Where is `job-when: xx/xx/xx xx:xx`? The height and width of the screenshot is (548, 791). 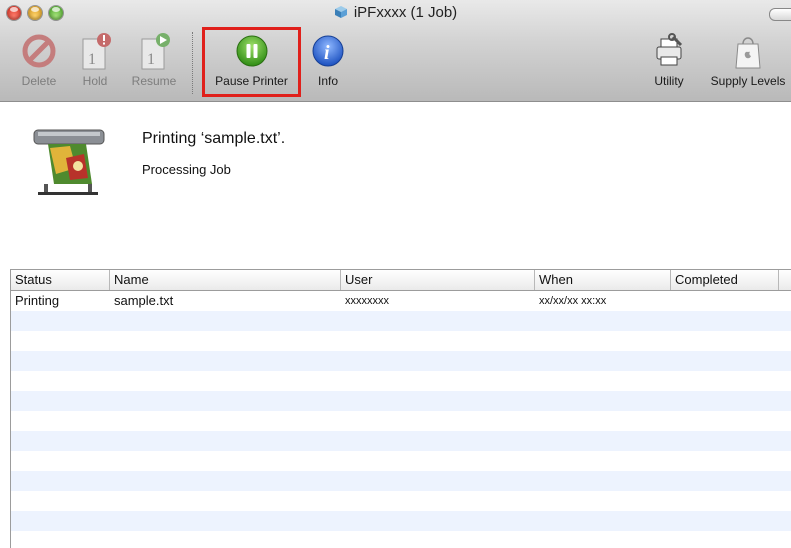
job-when: xx/xx/xx xx:xx is located at coordinates (573, 301).